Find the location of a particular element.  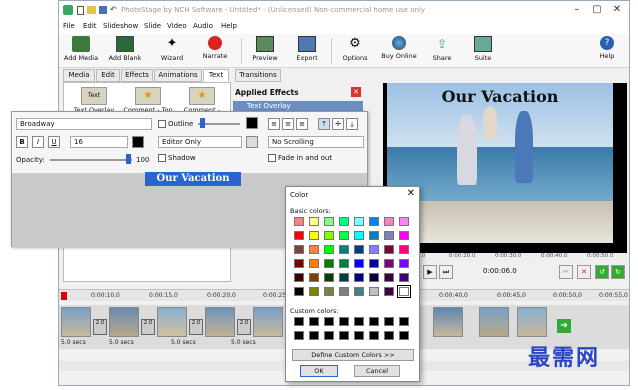

share-button: ⇪ Share is located at coordinates (442, 51).